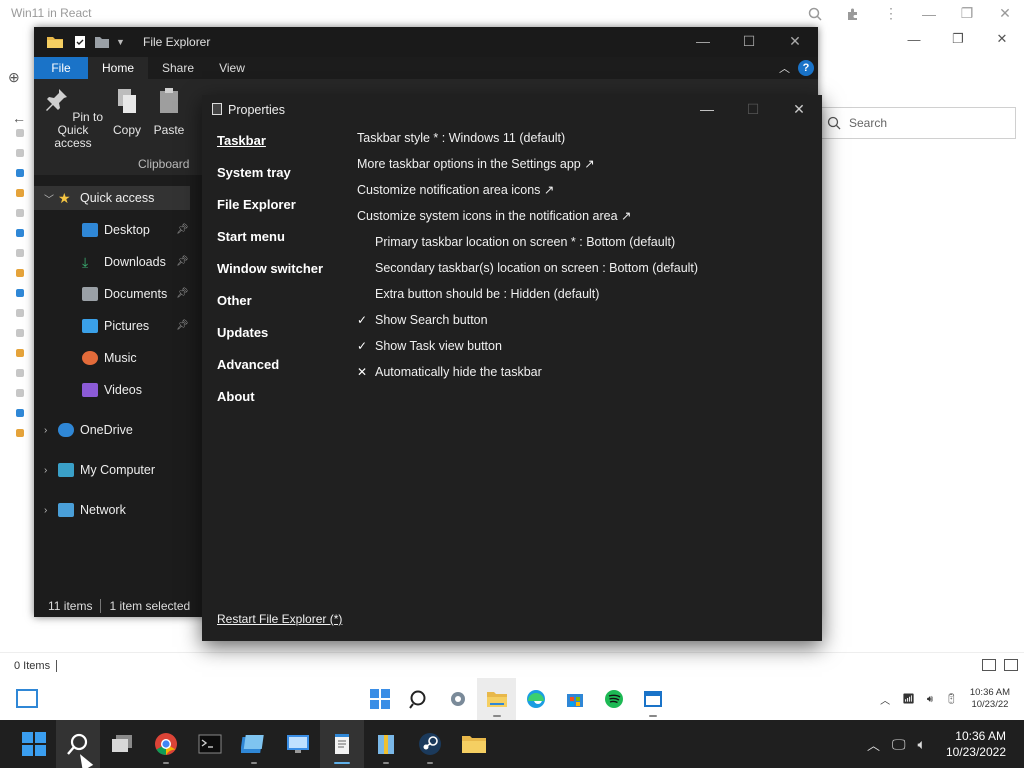 This screenshot has height=768, width=1024. Describe the element at coordinates (951, 699) in the screenshot. I see `inner-battery-icon: 🔋︎` at that location.